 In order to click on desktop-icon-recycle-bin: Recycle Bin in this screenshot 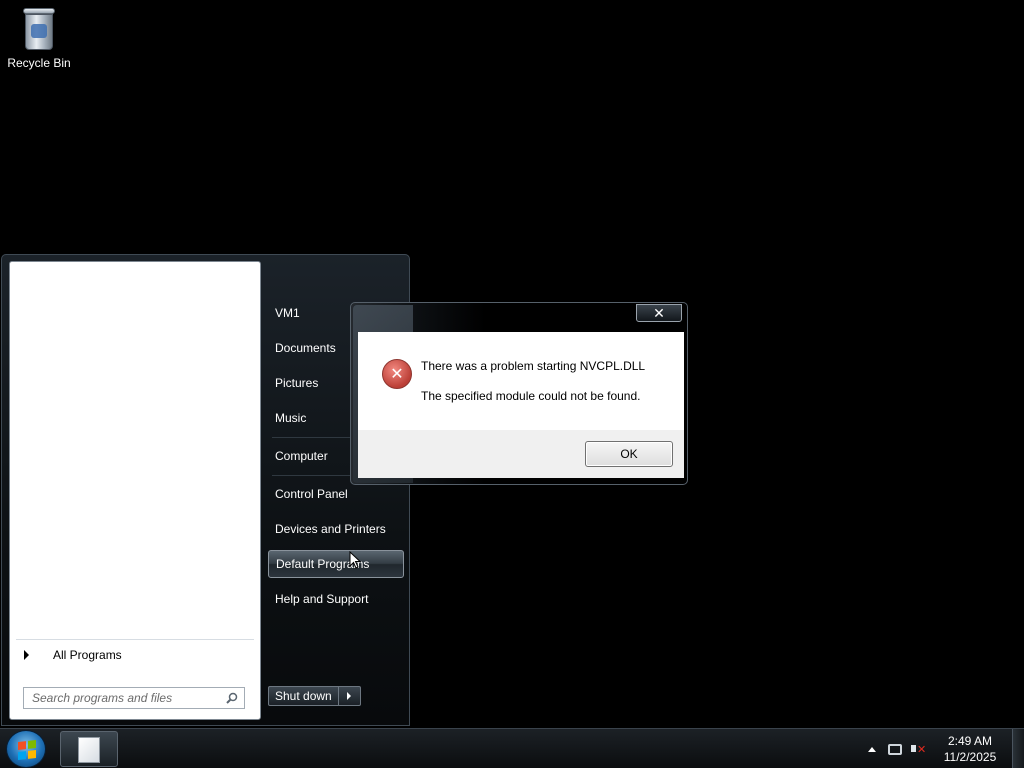, I will do `click(39, 38)`.